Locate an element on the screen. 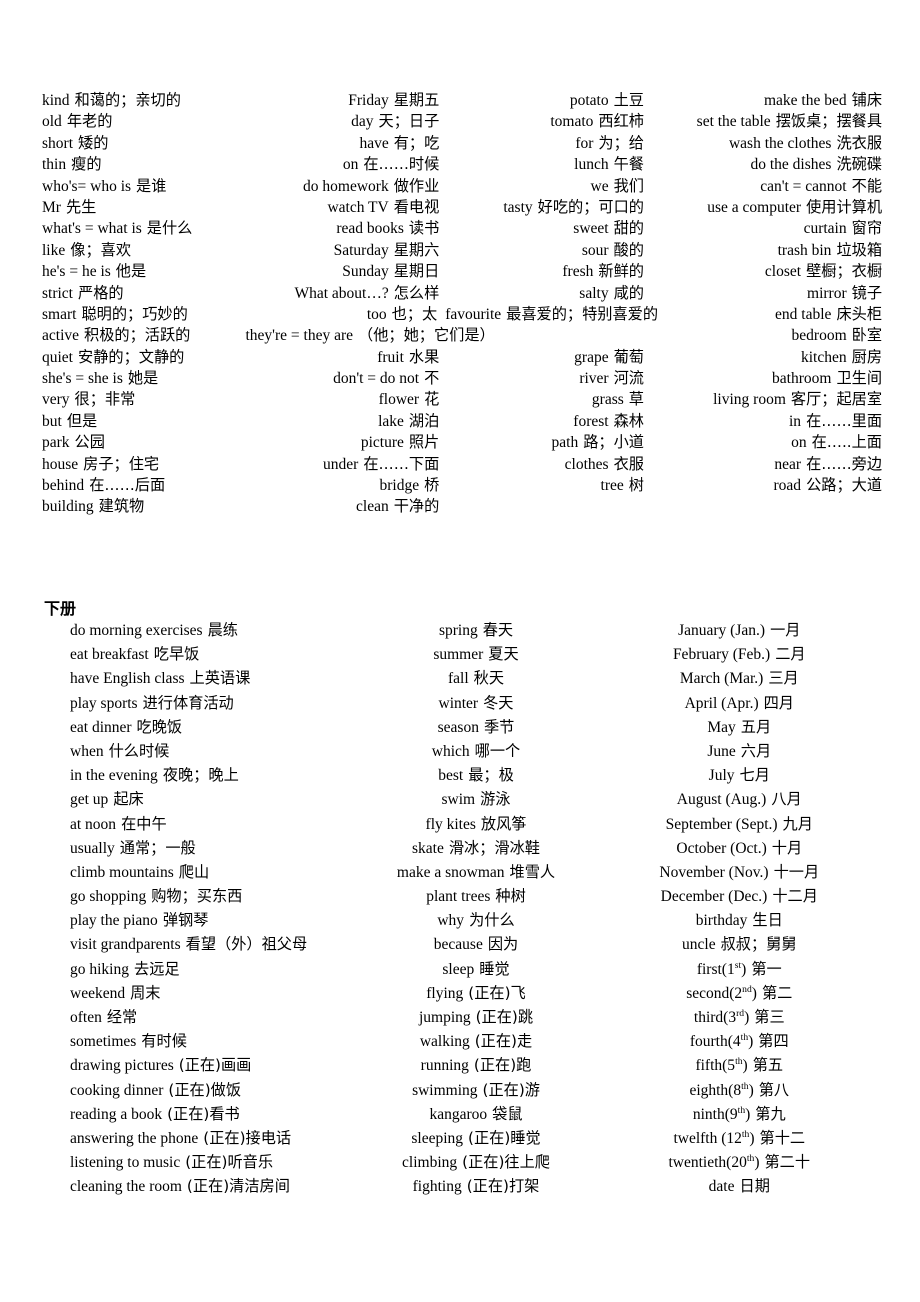 The image size is (920, 1302). vocab-entry: picture 照片 is located at coordinates (347, 441).